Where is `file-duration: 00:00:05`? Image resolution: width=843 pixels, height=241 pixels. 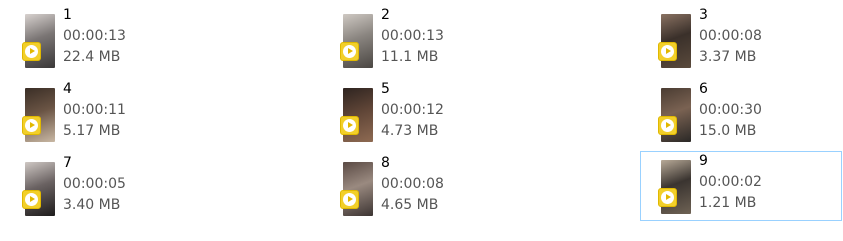 file-duration: 00:00:05 is located at coordinates (94, 184).